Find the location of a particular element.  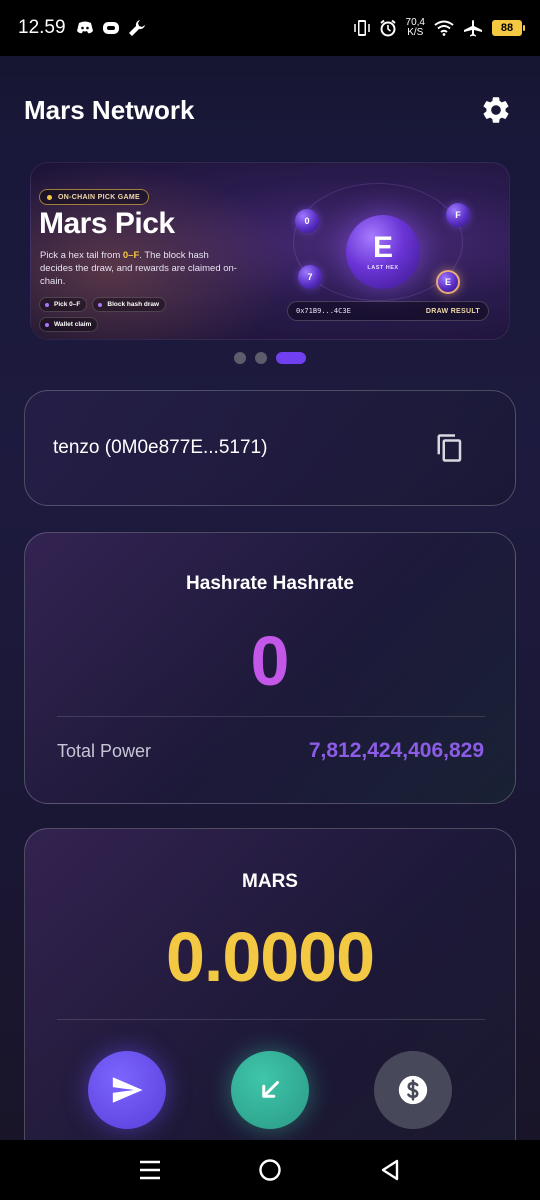

system-nav-bar is located at coordinates (270, 1170).